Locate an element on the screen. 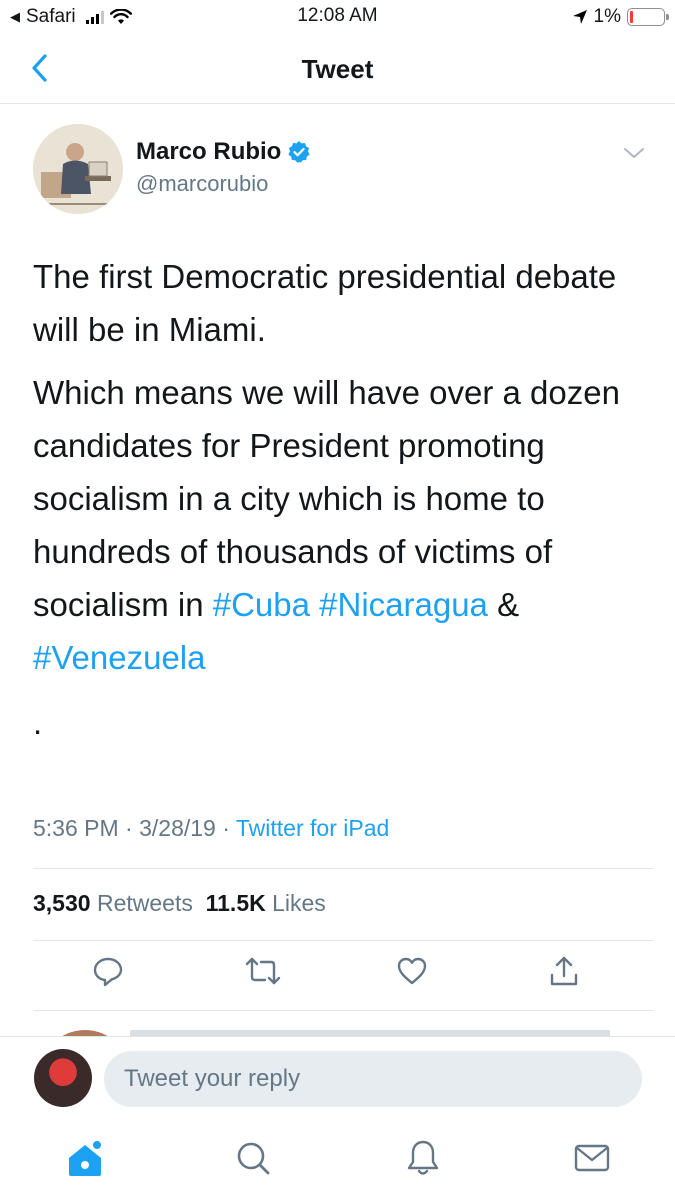 This screenshot has height=1200, width=675. status-right: 1% is located at coordinates (620, 17).